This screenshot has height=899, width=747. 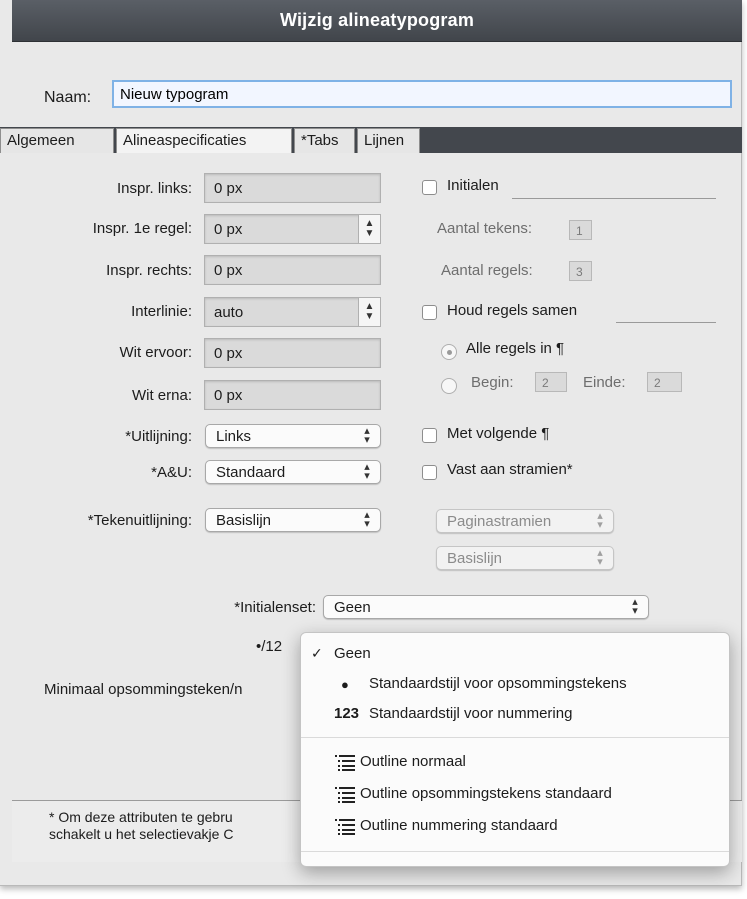 I want to click on baseline-select: Basislijn ▴ ▾, so click(x=525, y=558).